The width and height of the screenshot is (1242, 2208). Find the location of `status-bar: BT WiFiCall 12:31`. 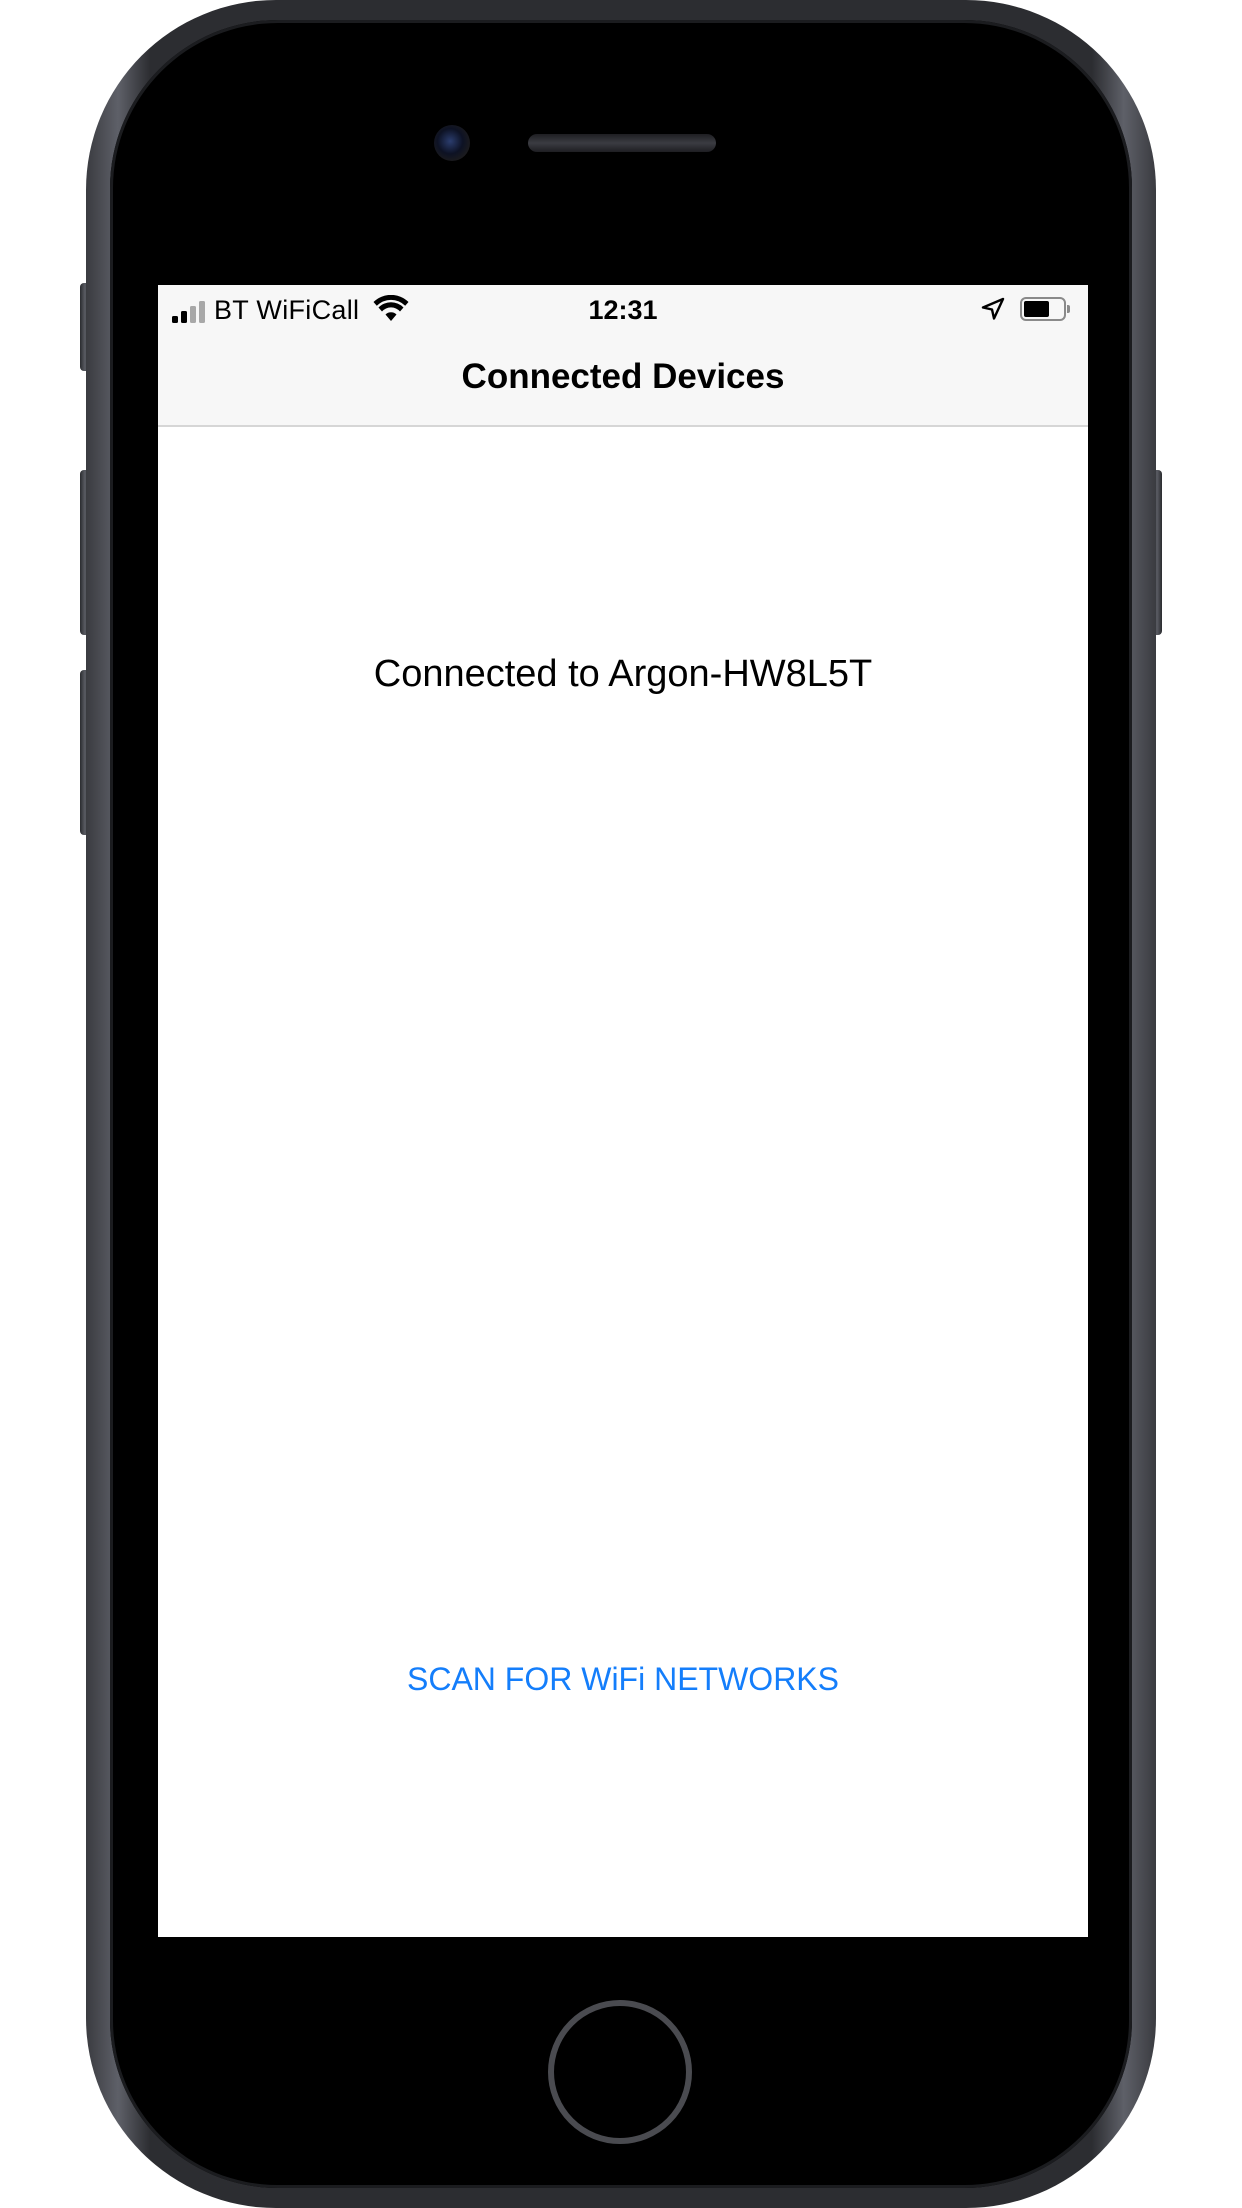

status-bar: BT WiFiCall 12:31 is located at coordinates (623, 310).